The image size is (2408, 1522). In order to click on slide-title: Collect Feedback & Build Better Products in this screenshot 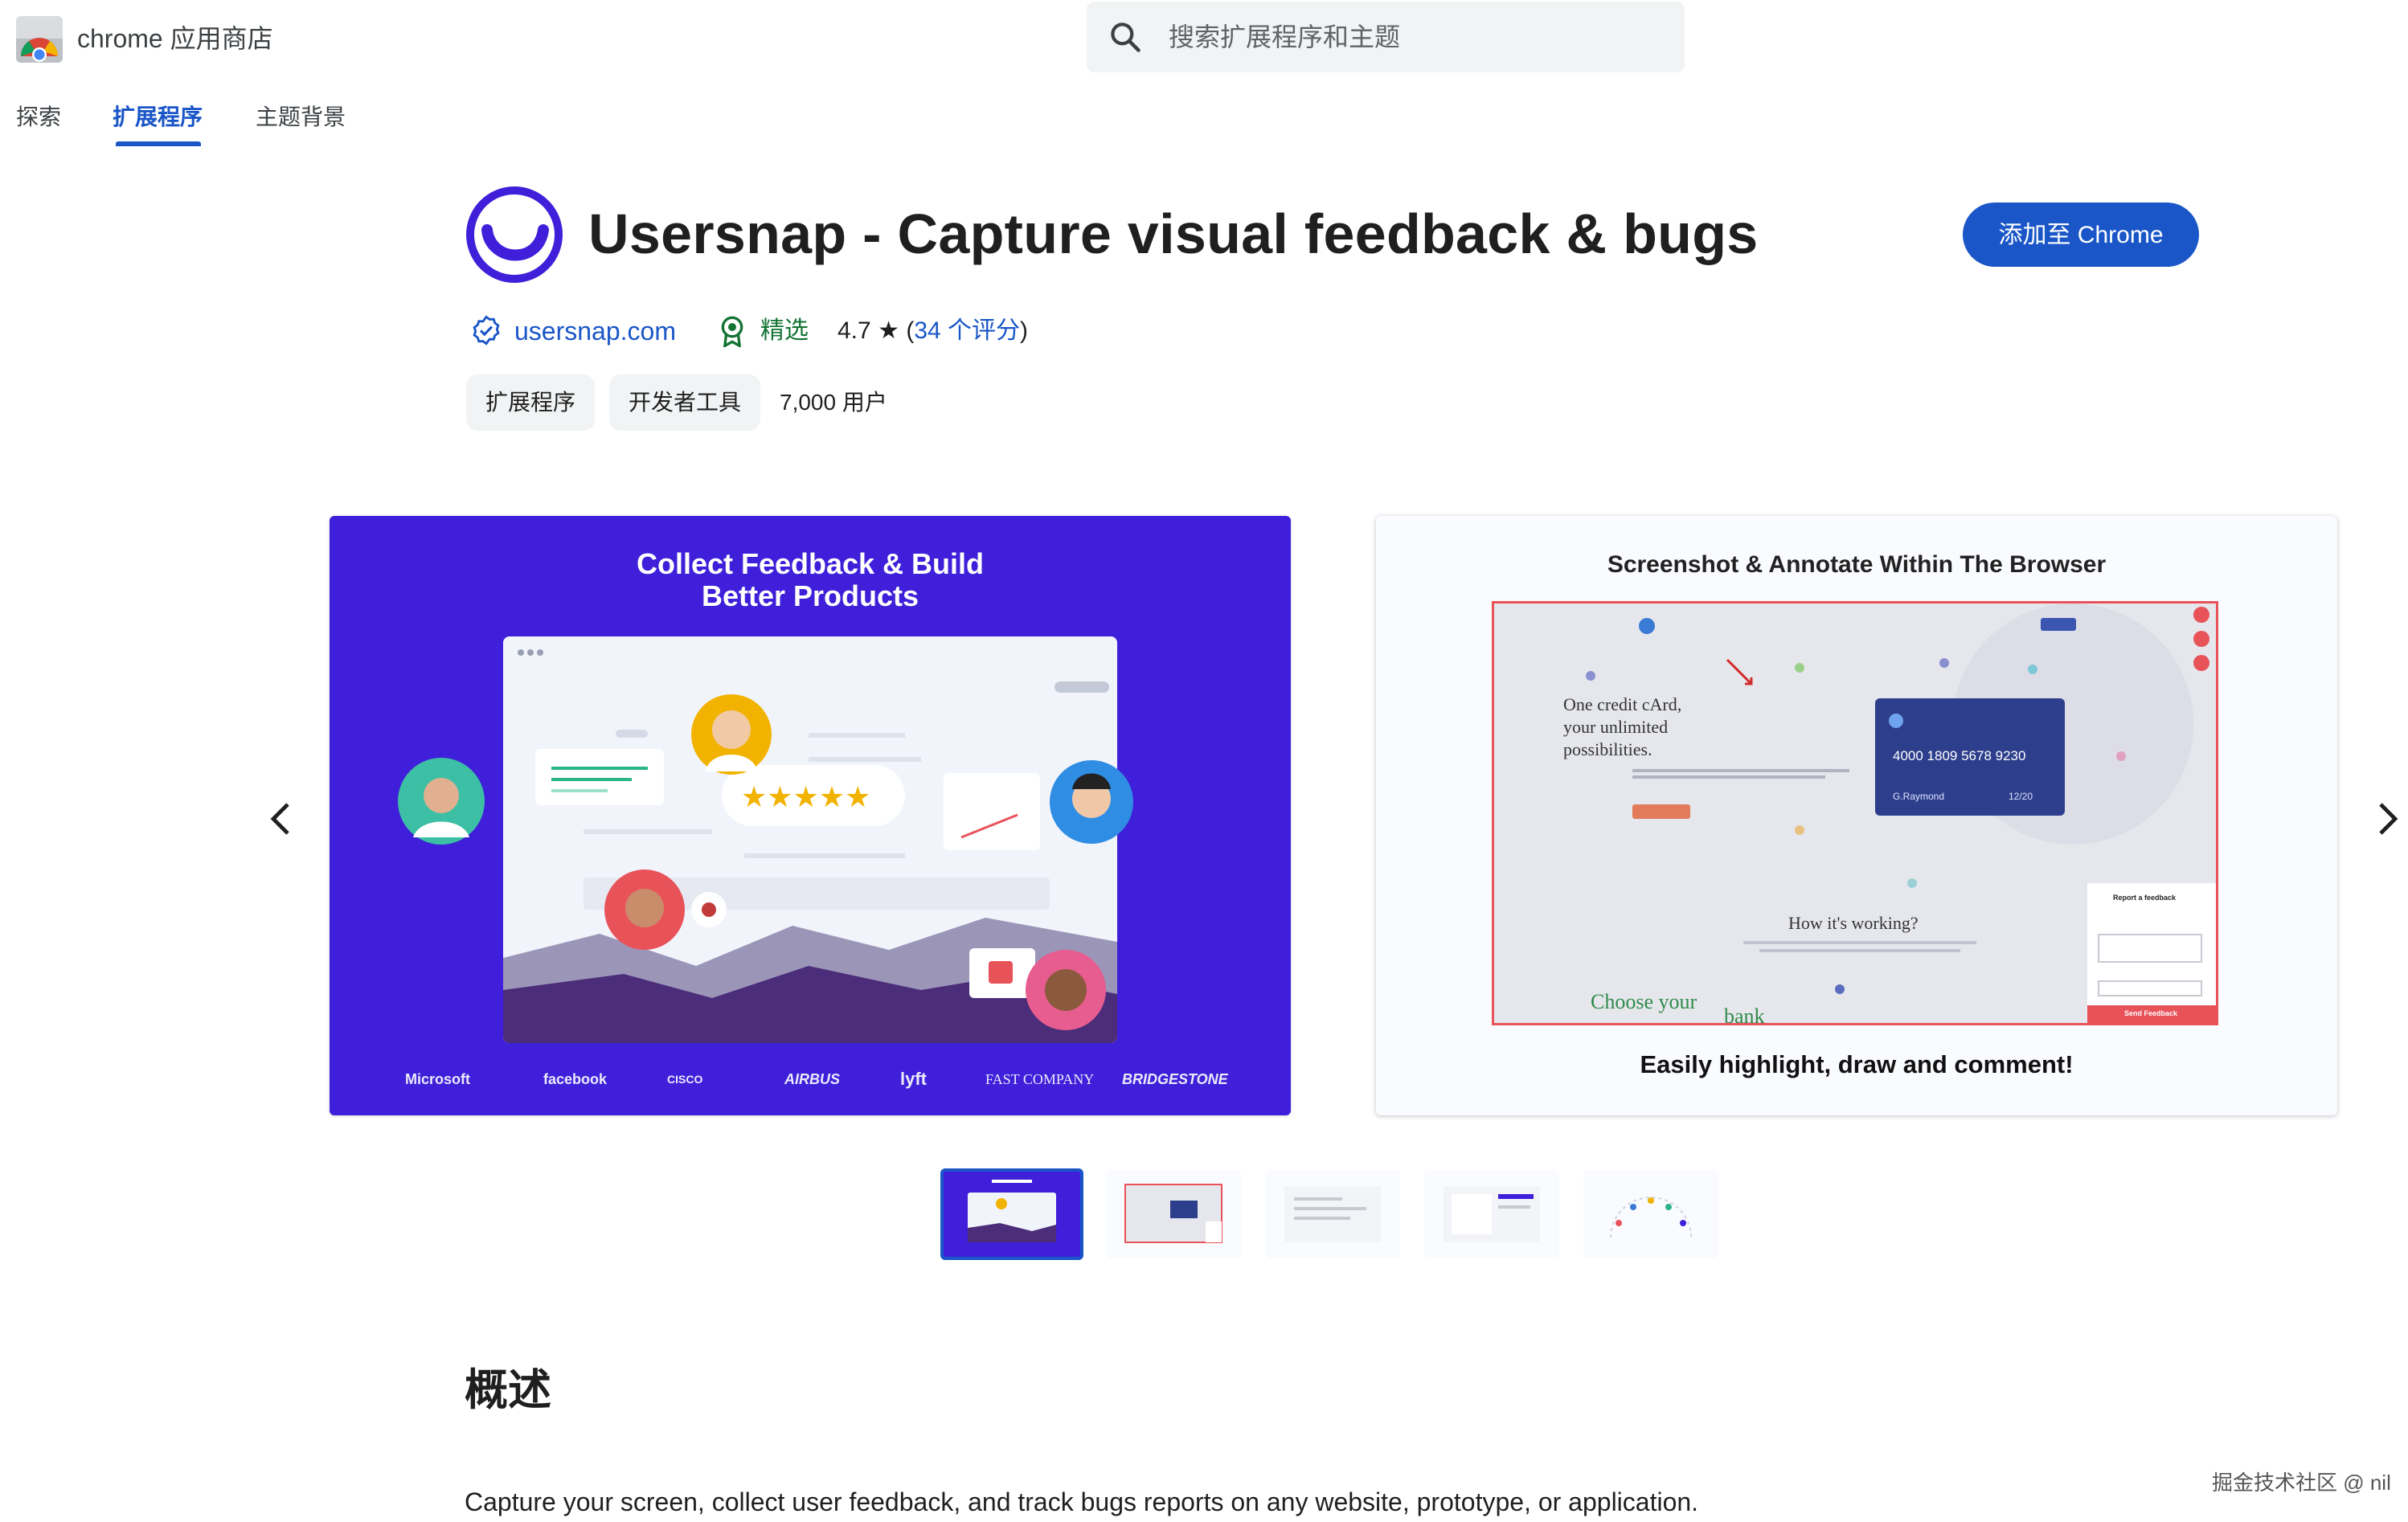, I will do `click(810, 580)`.